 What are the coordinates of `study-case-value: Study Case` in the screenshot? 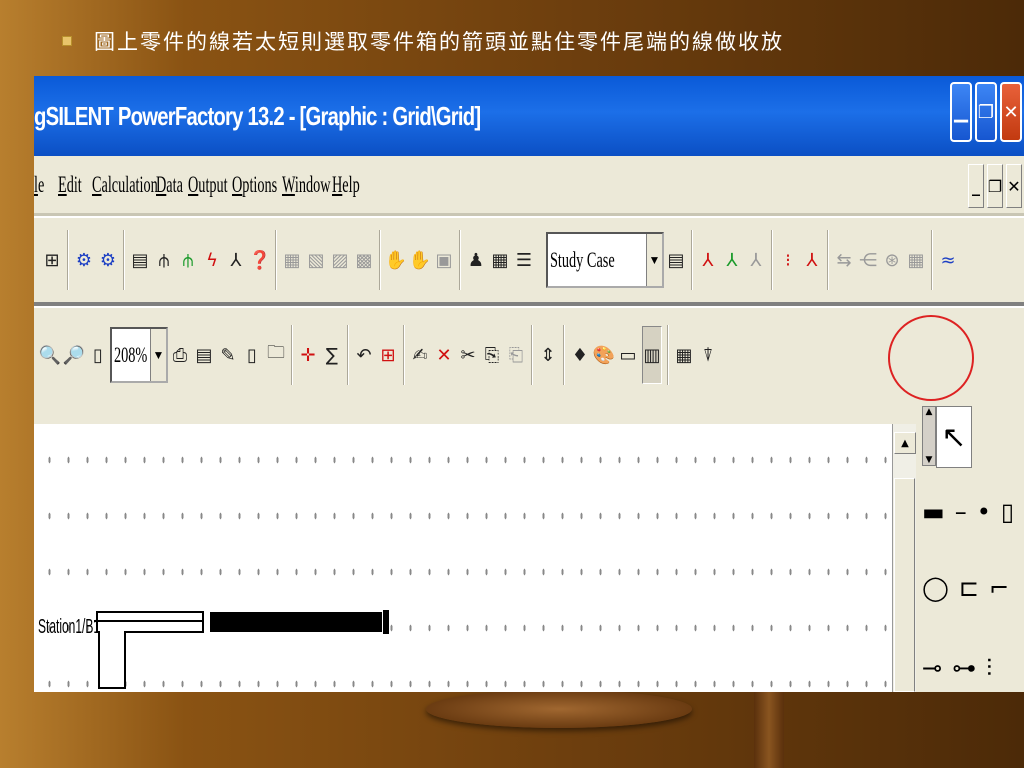 It's located at (582, 259).